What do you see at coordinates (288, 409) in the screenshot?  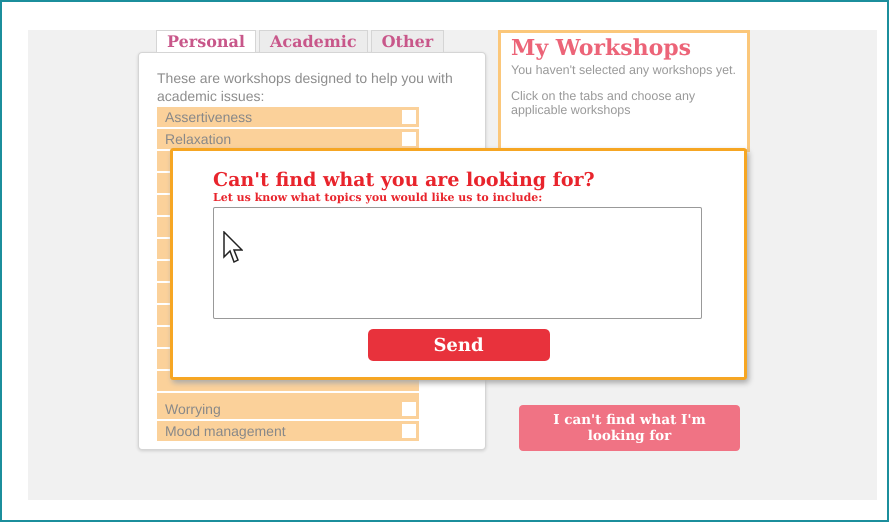 I see `workshop-row: Worrying` at bounding box center [288, 409].